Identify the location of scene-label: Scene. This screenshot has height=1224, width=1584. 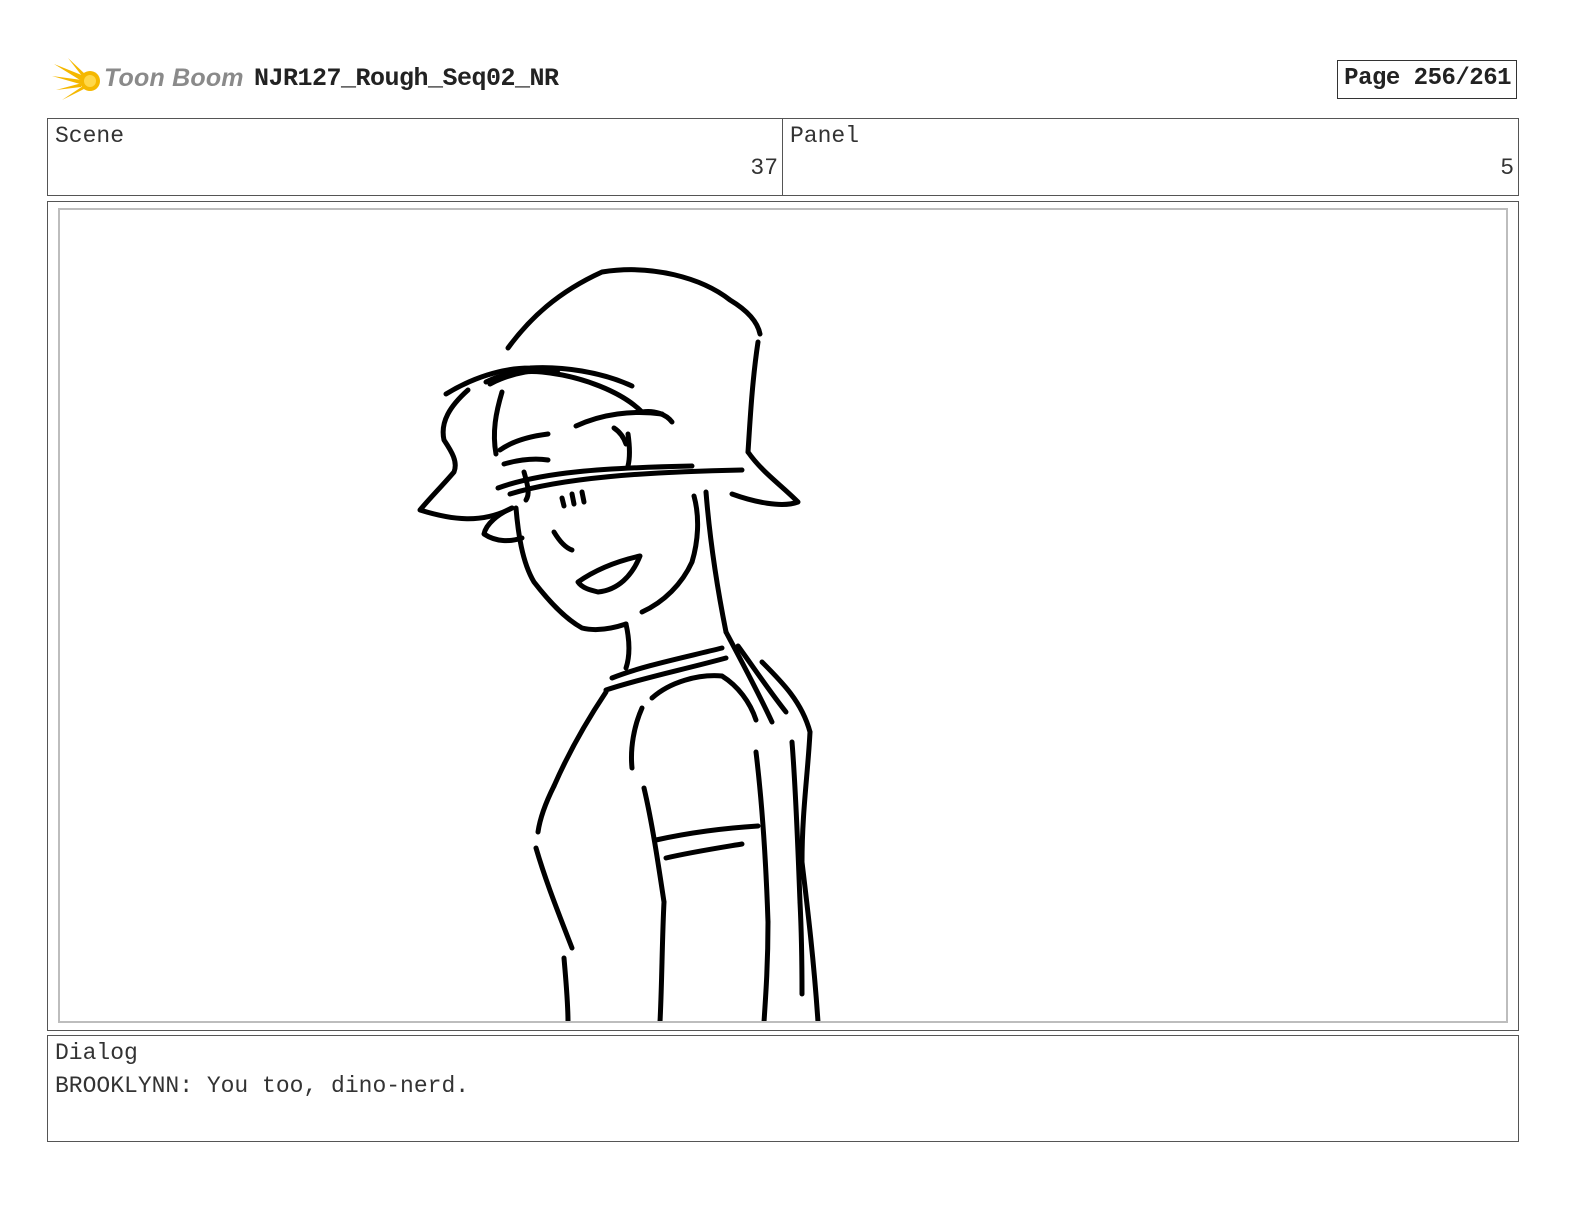
(90, 136).